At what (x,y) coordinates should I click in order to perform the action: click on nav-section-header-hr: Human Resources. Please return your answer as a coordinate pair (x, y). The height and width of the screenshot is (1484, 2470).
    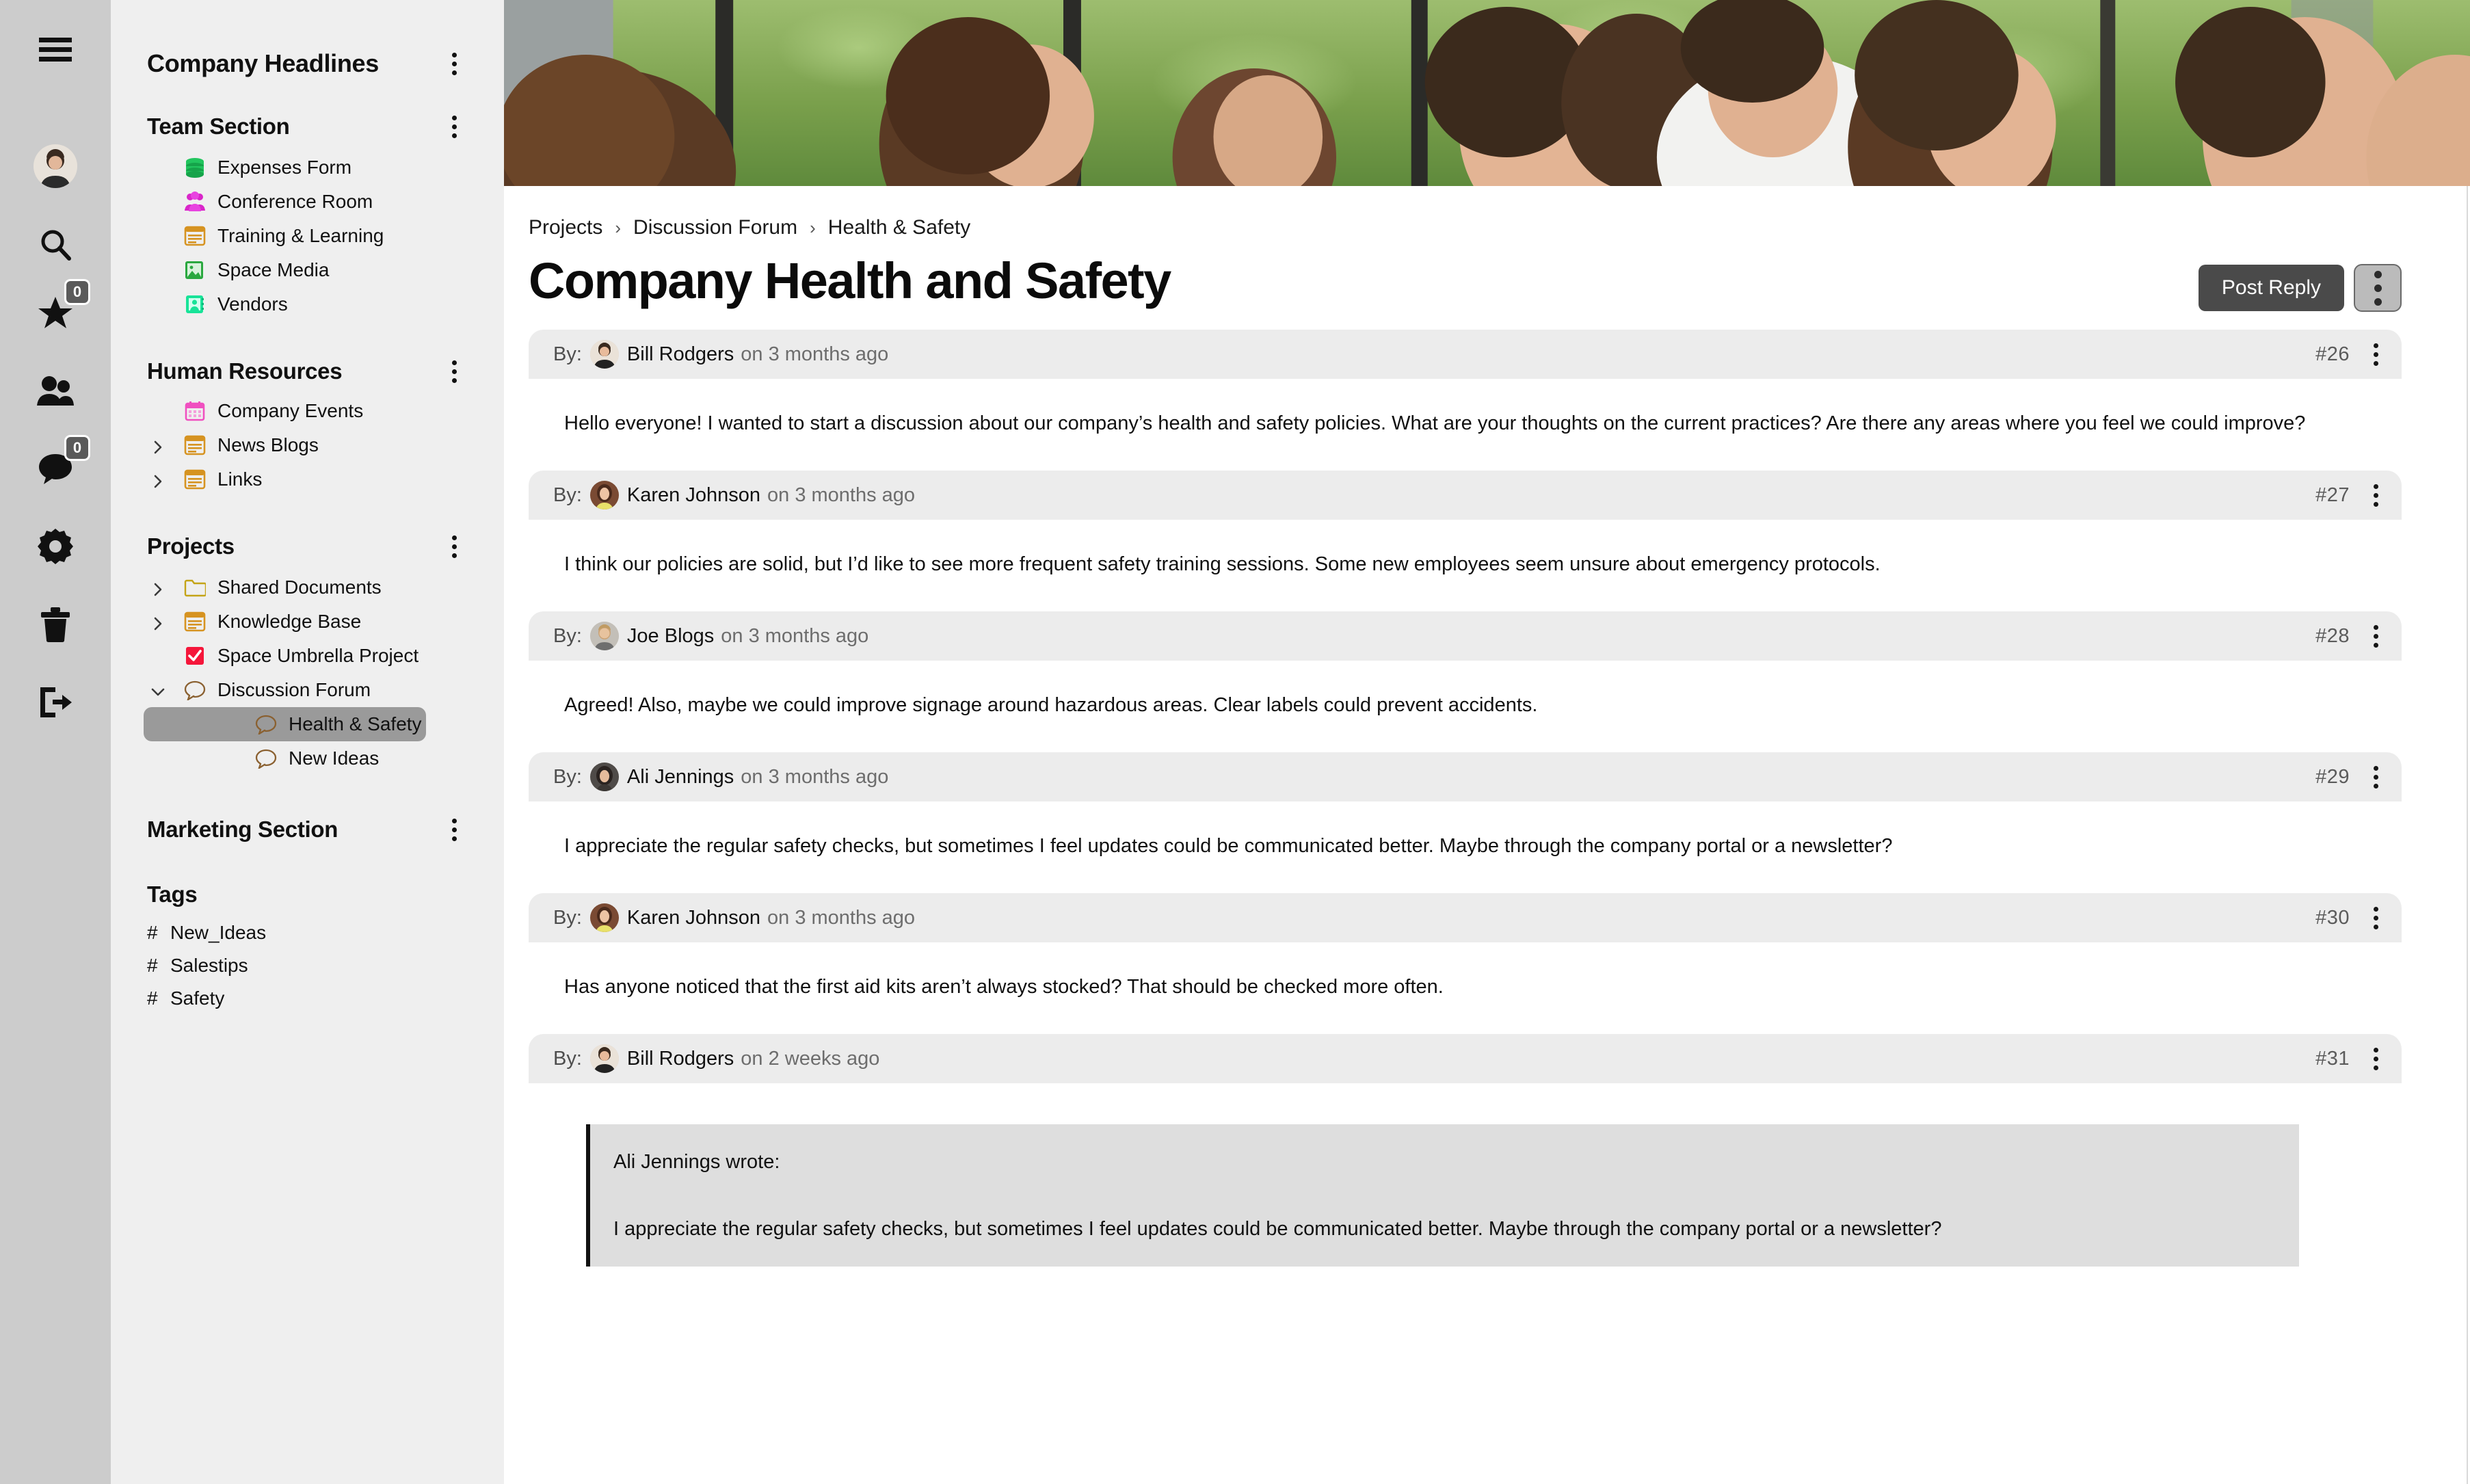
    Looking at the image, I should click on (292, 371).